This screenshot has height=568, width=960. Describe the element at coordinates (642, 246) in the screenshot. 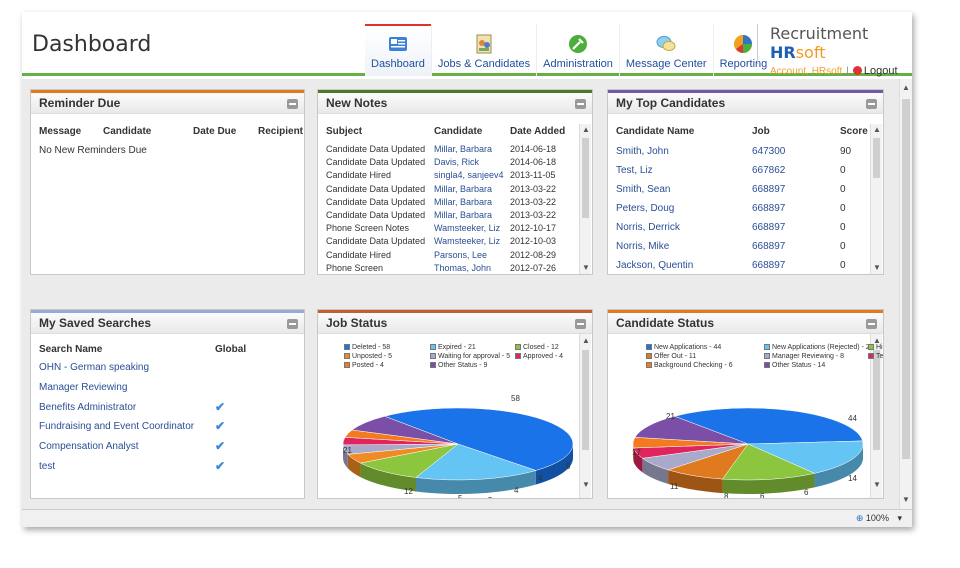

I see `candidate-link: Norris, Mike` at that location.